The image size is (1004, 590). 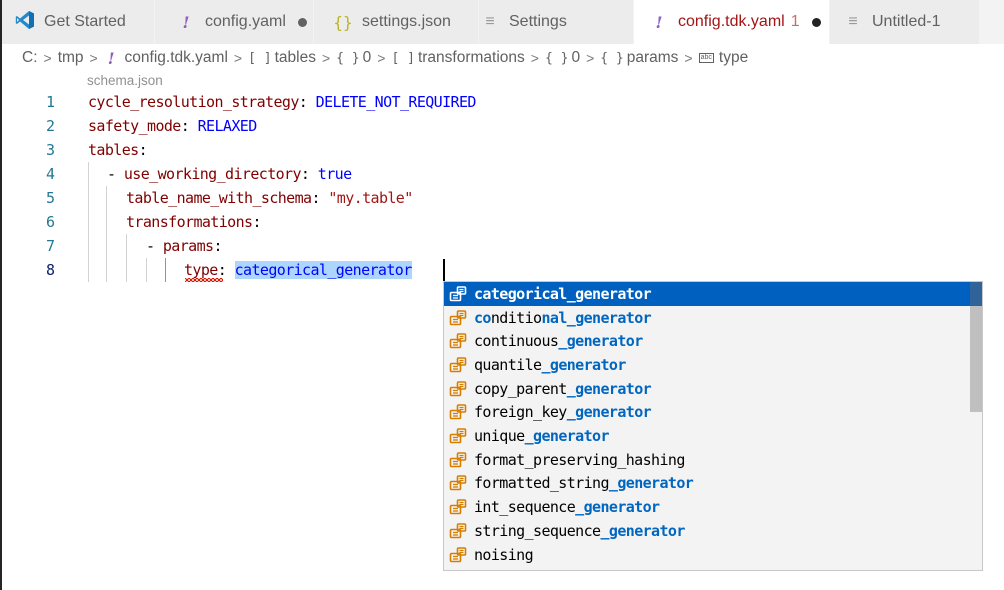 I want to click on breadcrumb-item-transformations: transformations, so click(x=471, y=58).